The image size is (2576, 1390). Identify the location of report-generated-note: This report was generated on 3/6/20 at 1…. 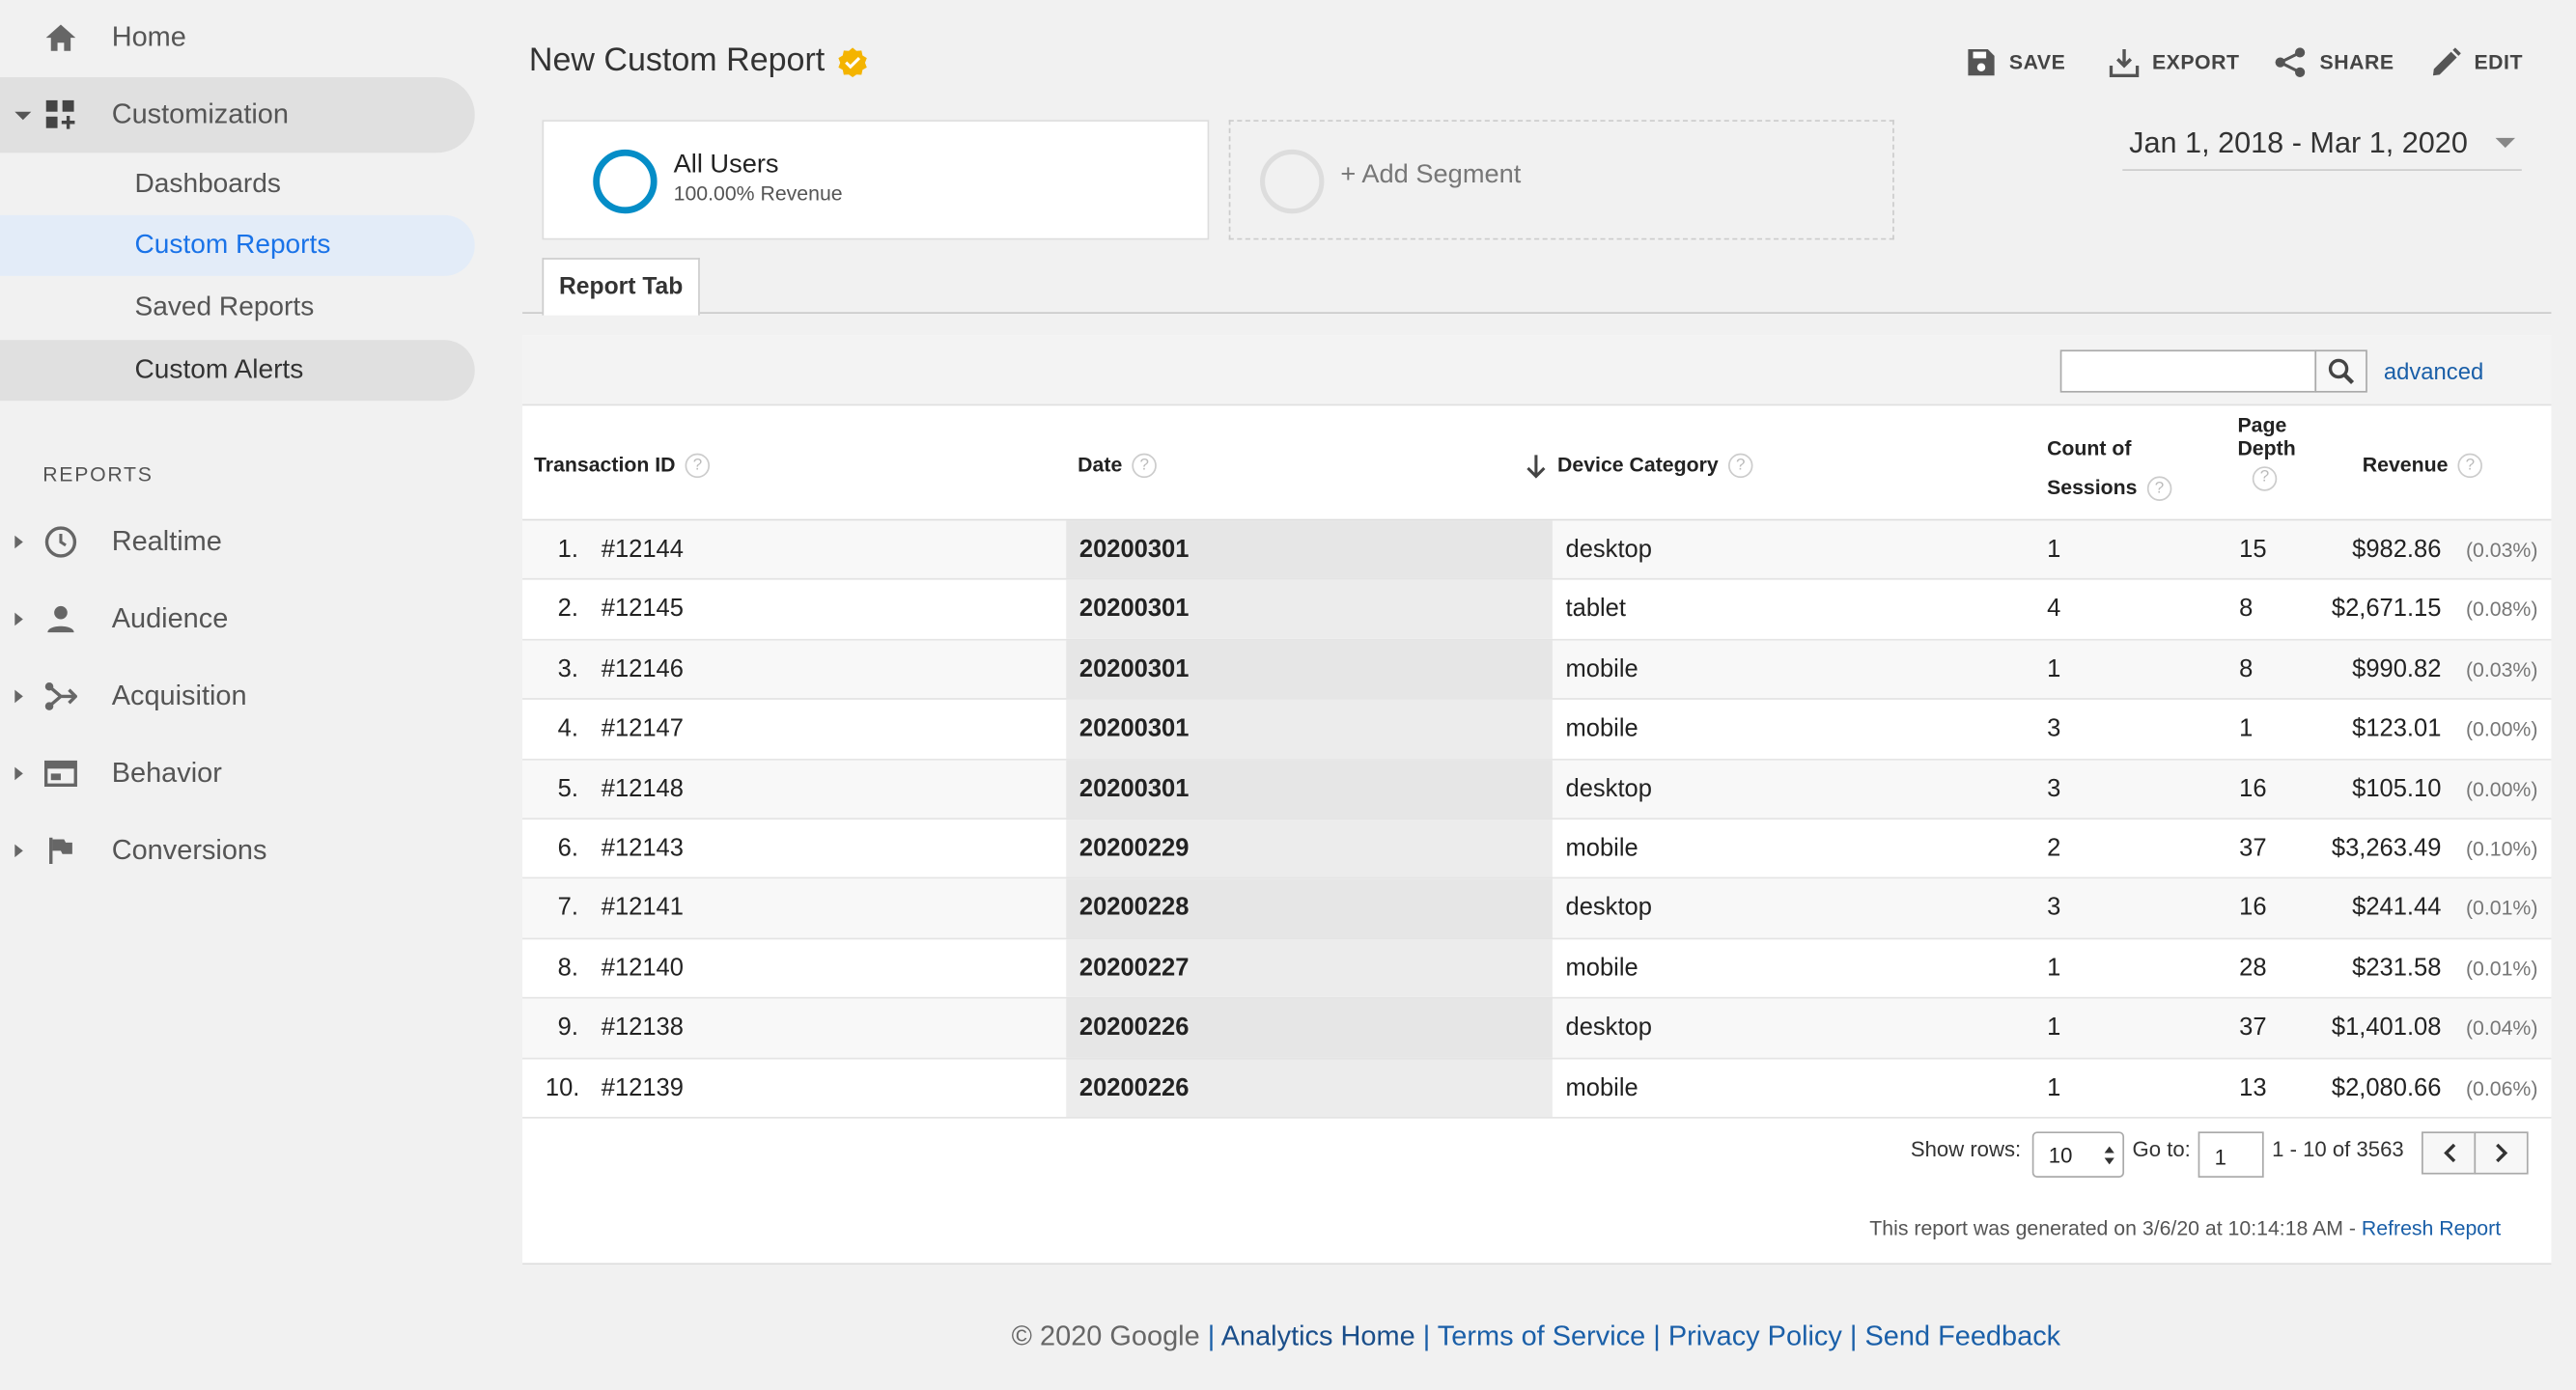
(2185, 1228).